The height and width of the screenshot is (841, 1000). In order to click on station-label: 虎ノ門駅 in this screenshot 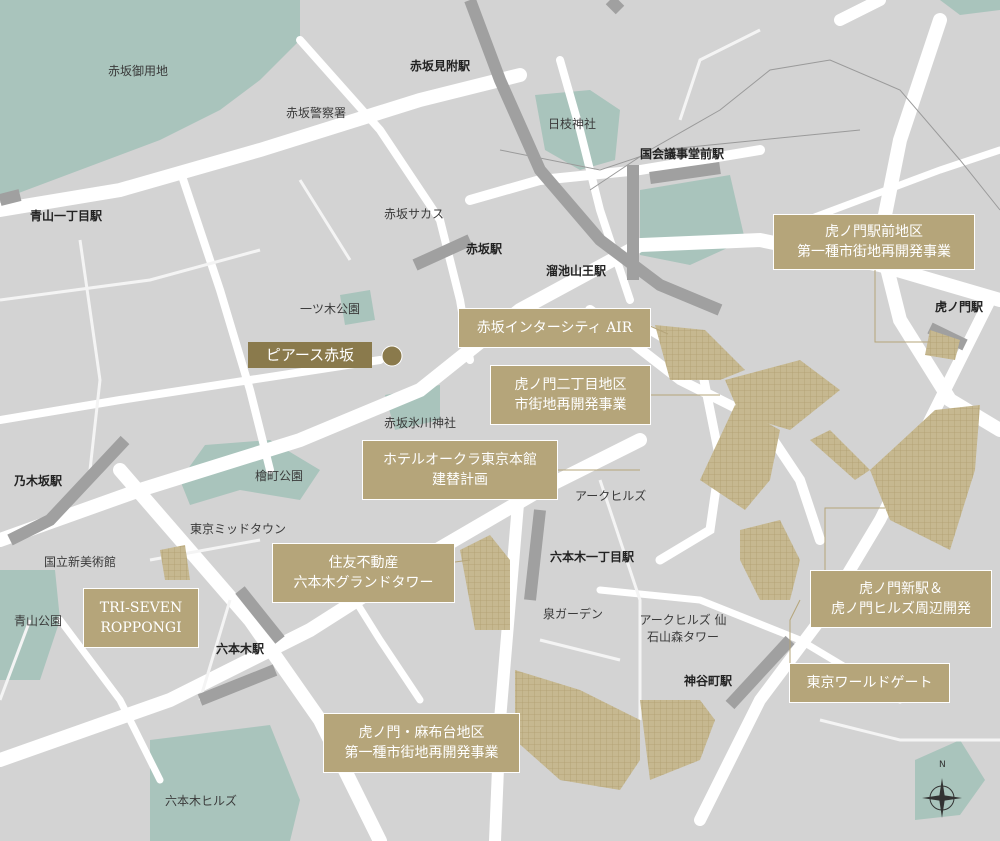, I will do `click(959, 307)`.